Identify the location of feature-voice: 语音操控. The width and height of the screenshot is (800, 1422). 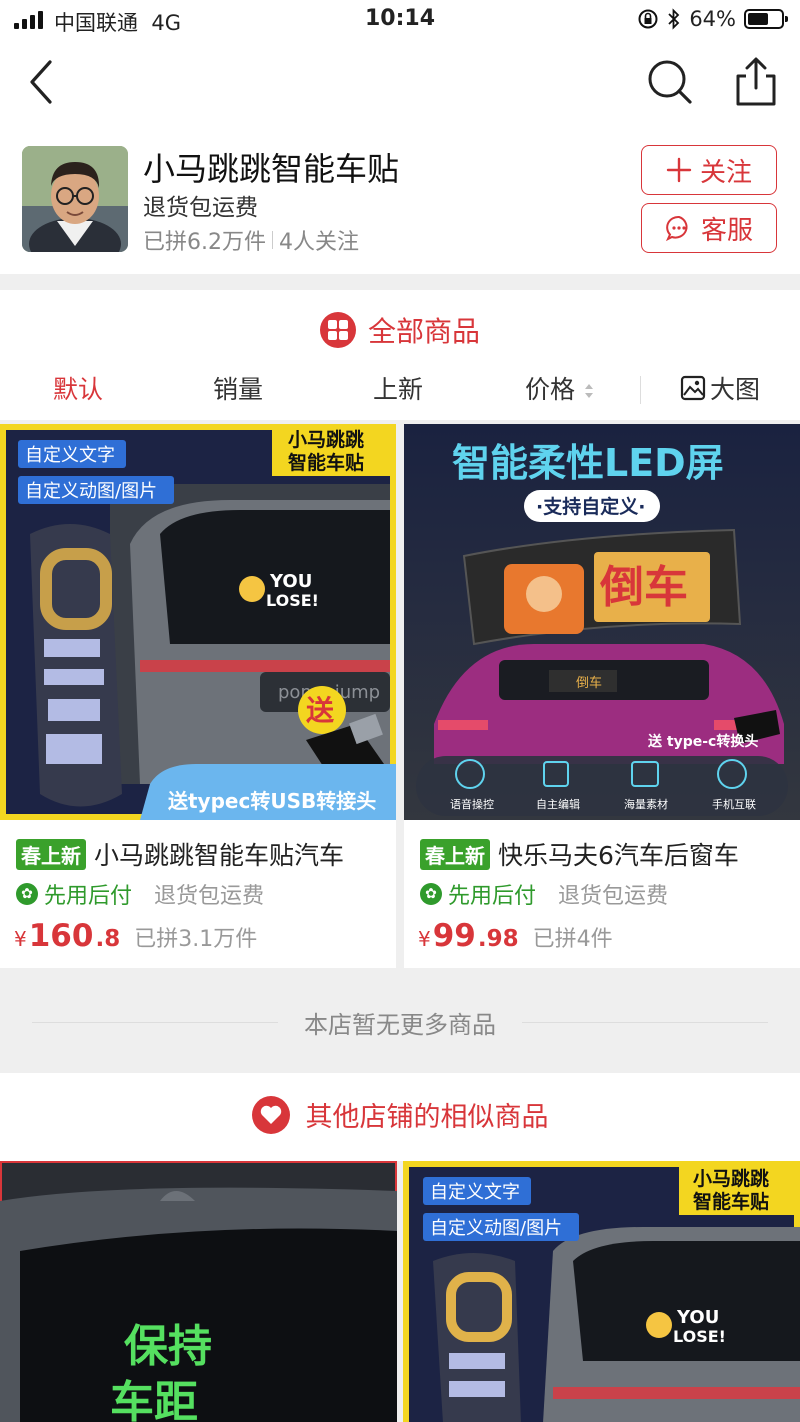
(472, 804).